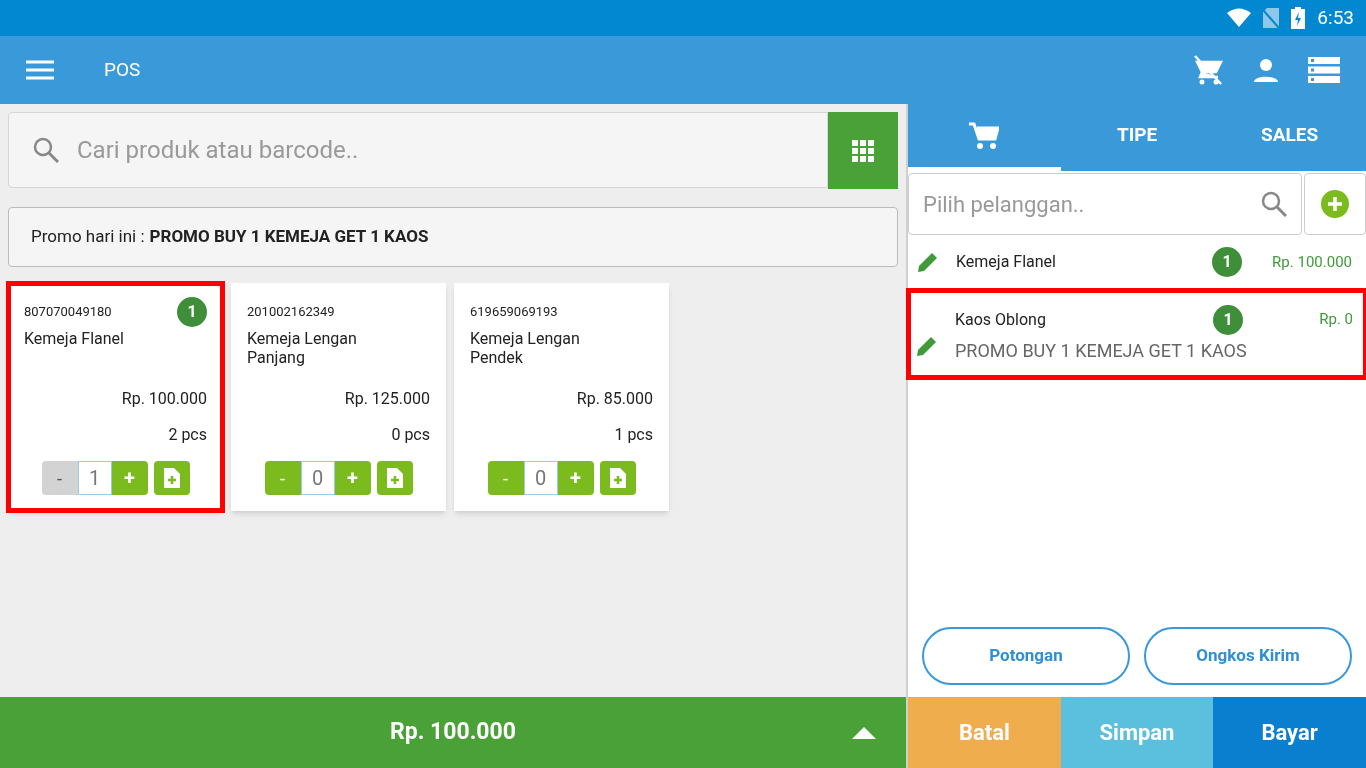  What do you see at coordinates (386, 399) in the screenshot?
I see `product-price: Rp. 125.000` at bounding box center [386, 399].